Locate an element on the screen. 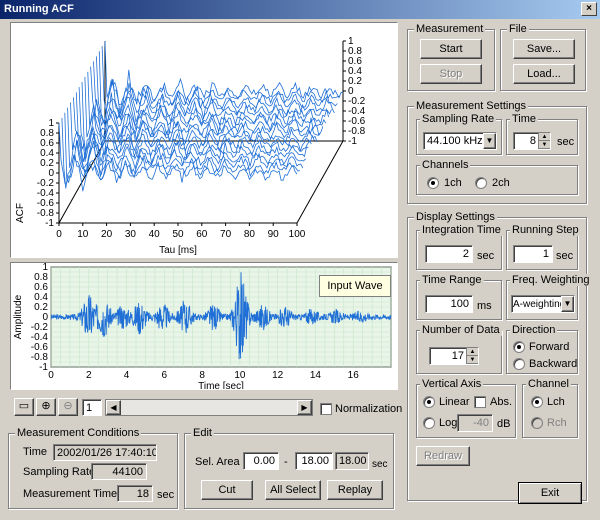 The width and height of the screenshot is (600, 520). start-button: Start is located at coordinates (451, 49).